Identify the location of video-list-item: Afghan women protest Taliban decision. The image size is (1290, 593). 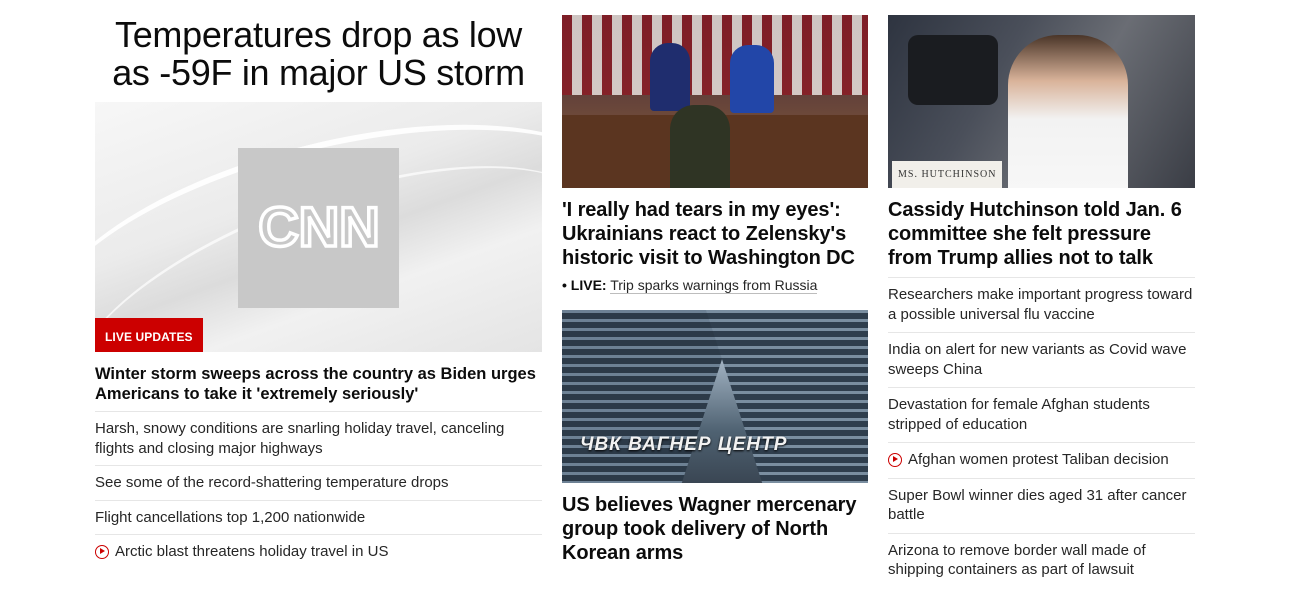
(1041, 460).